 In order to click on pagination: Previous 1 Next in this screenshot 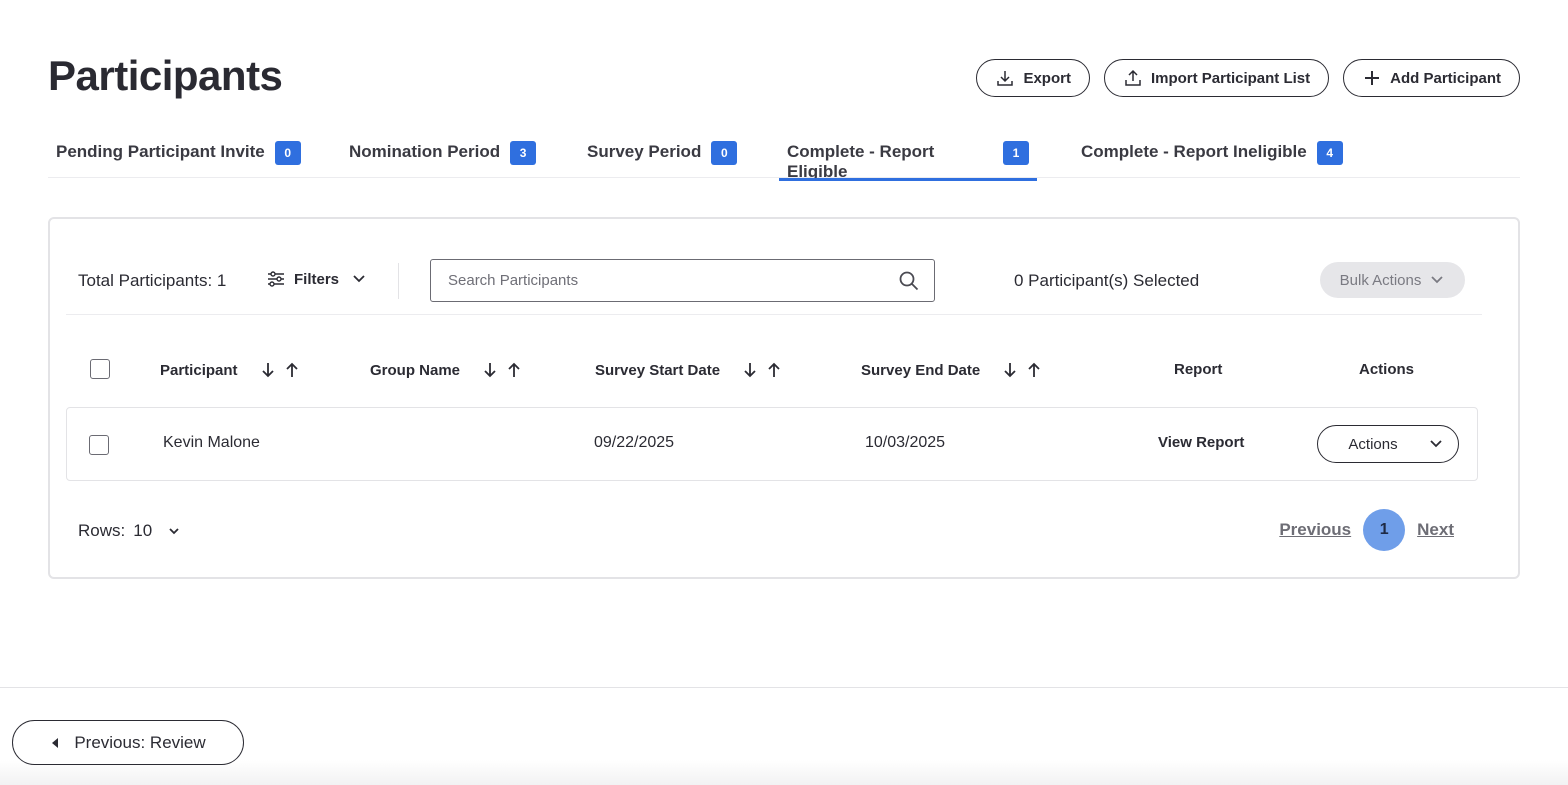, I will do `click(1366, 530)`.